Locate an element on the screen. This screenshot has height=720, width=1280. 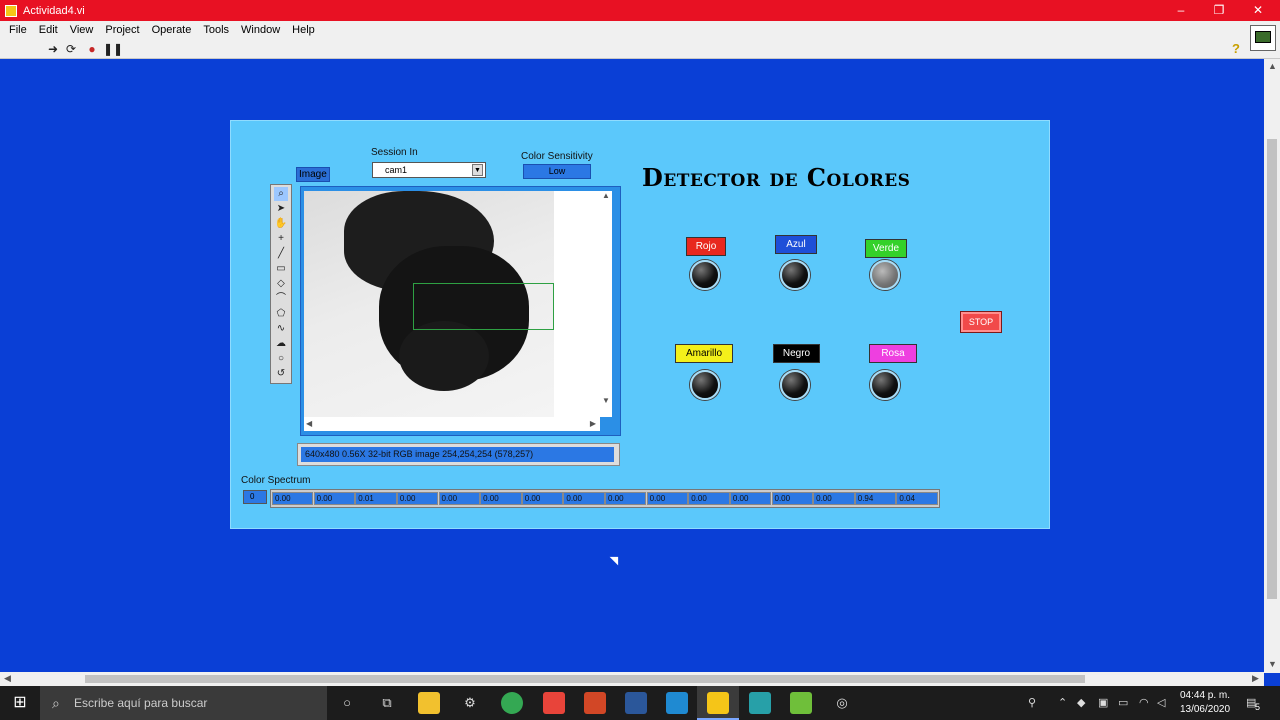
menu-help: Help is located at coordinates (303, 30).